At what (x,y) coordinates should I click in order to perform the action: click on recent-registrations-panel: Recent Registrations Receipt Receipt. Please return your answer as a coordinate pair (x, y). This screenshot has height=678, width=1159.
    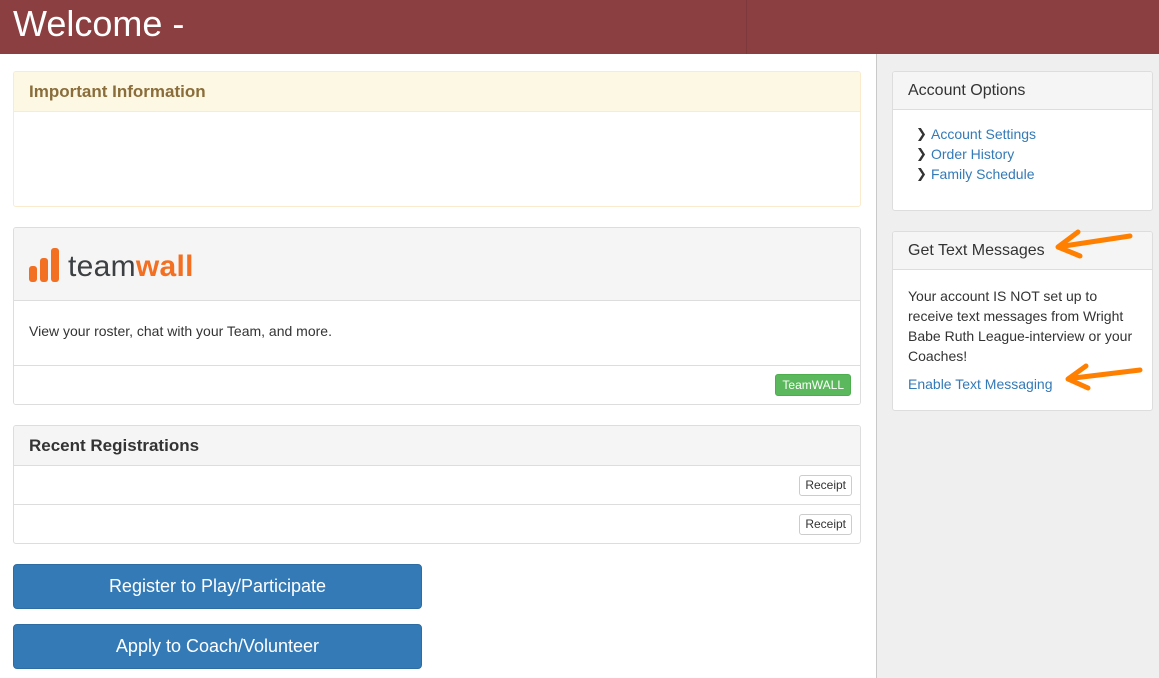
    Looking at the image, I should click on (437, 484).